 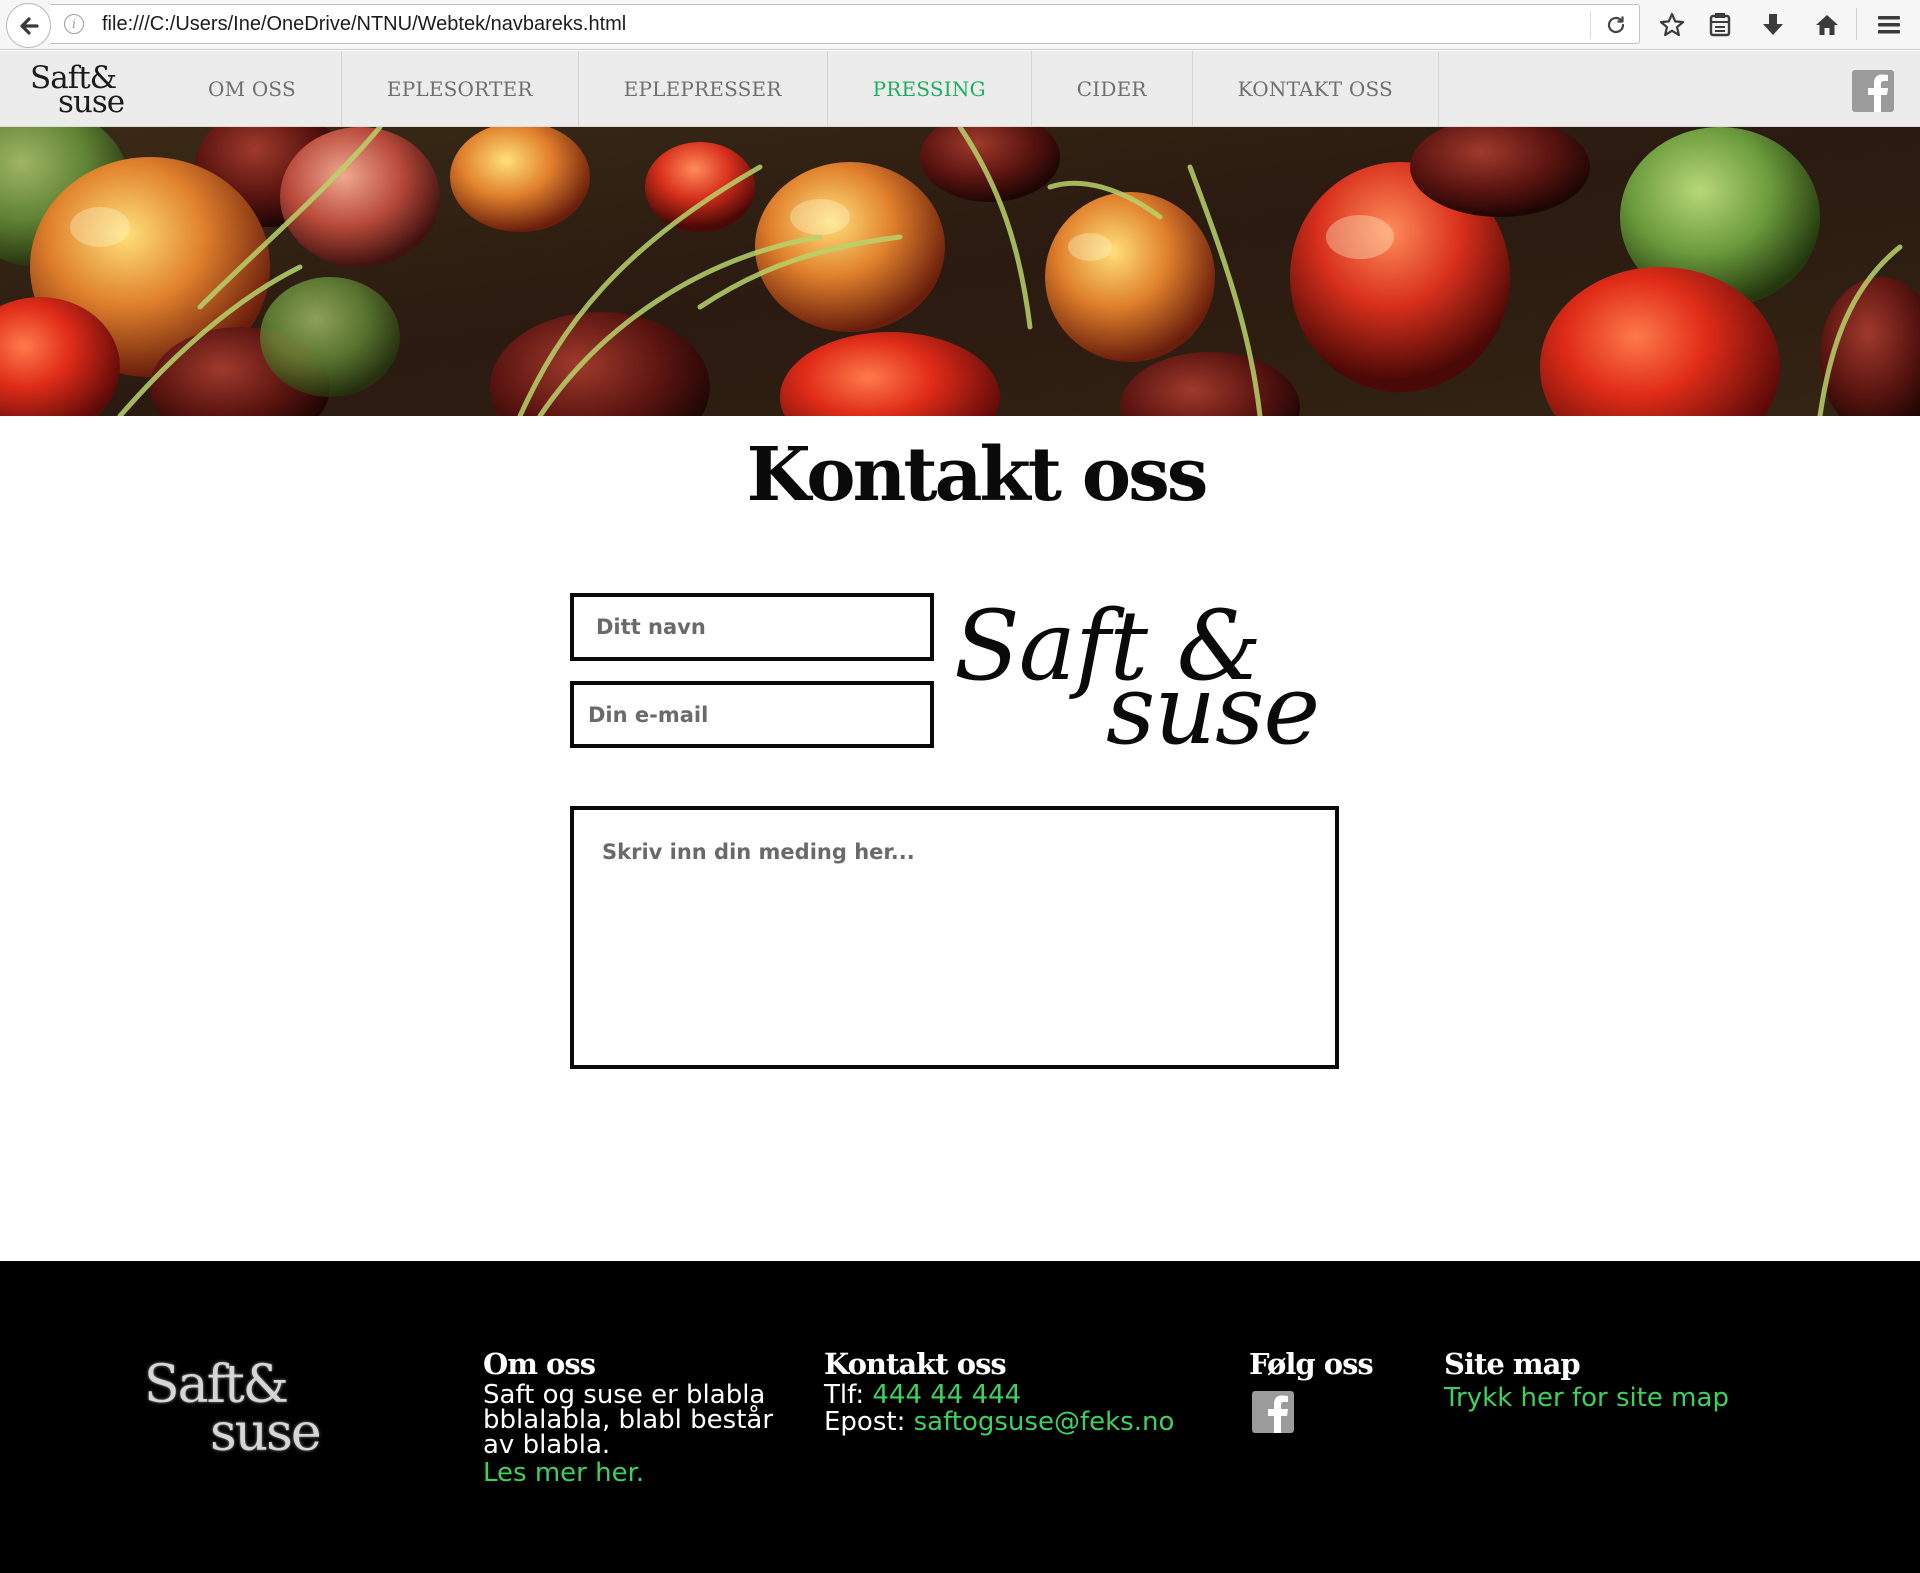 I want to click on brand-logo-large: Saft & suse, so click(x=1144, y=678).